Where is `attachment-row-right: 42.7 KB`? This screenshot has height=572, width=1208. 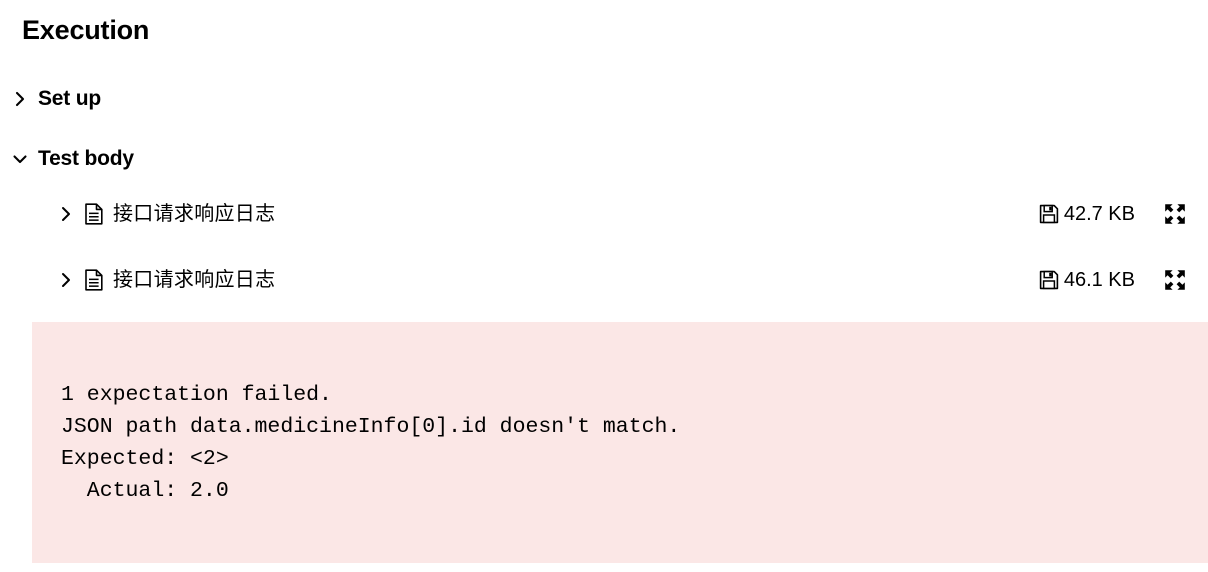
attachment-row-right: 42.7 KB is located at coordinates (1123, 214).